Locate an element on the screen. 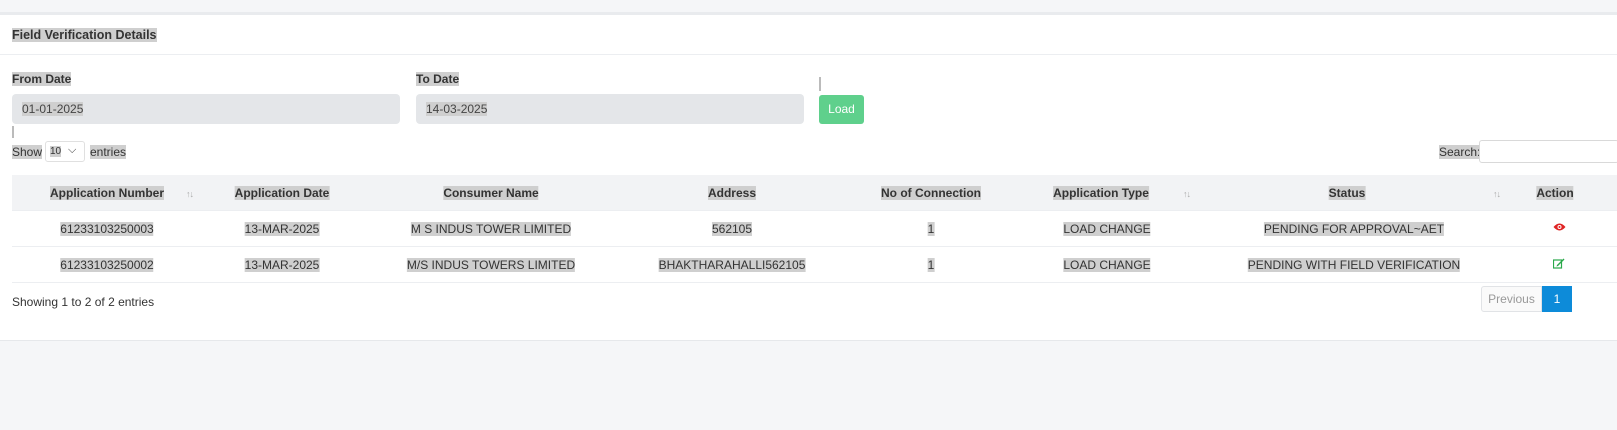 Image resolution: width=1617 pixels, height=430 pixels. page-title: Field Verification Details is located at coordinates (84, 35).